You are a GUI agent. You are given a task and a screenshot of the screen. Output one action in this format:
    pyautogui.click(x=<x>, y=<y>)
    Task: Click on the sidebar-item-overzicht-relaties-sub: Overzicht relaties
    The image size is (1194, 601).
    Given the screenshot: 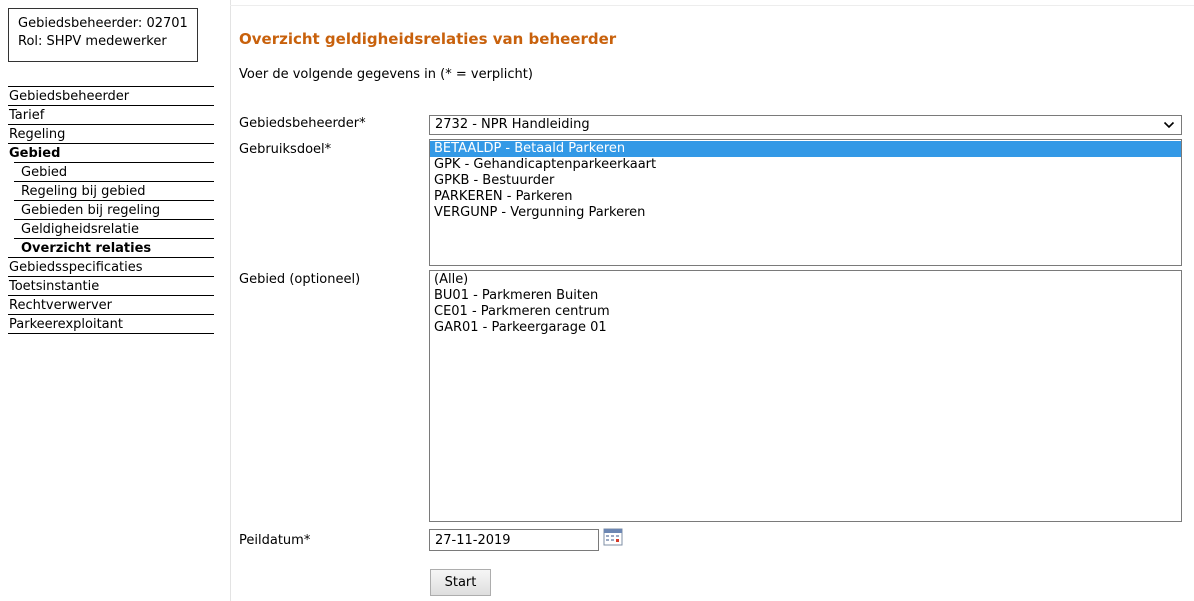 What is the action you would take?
    pyautogui.click(x=114, y=247)
    